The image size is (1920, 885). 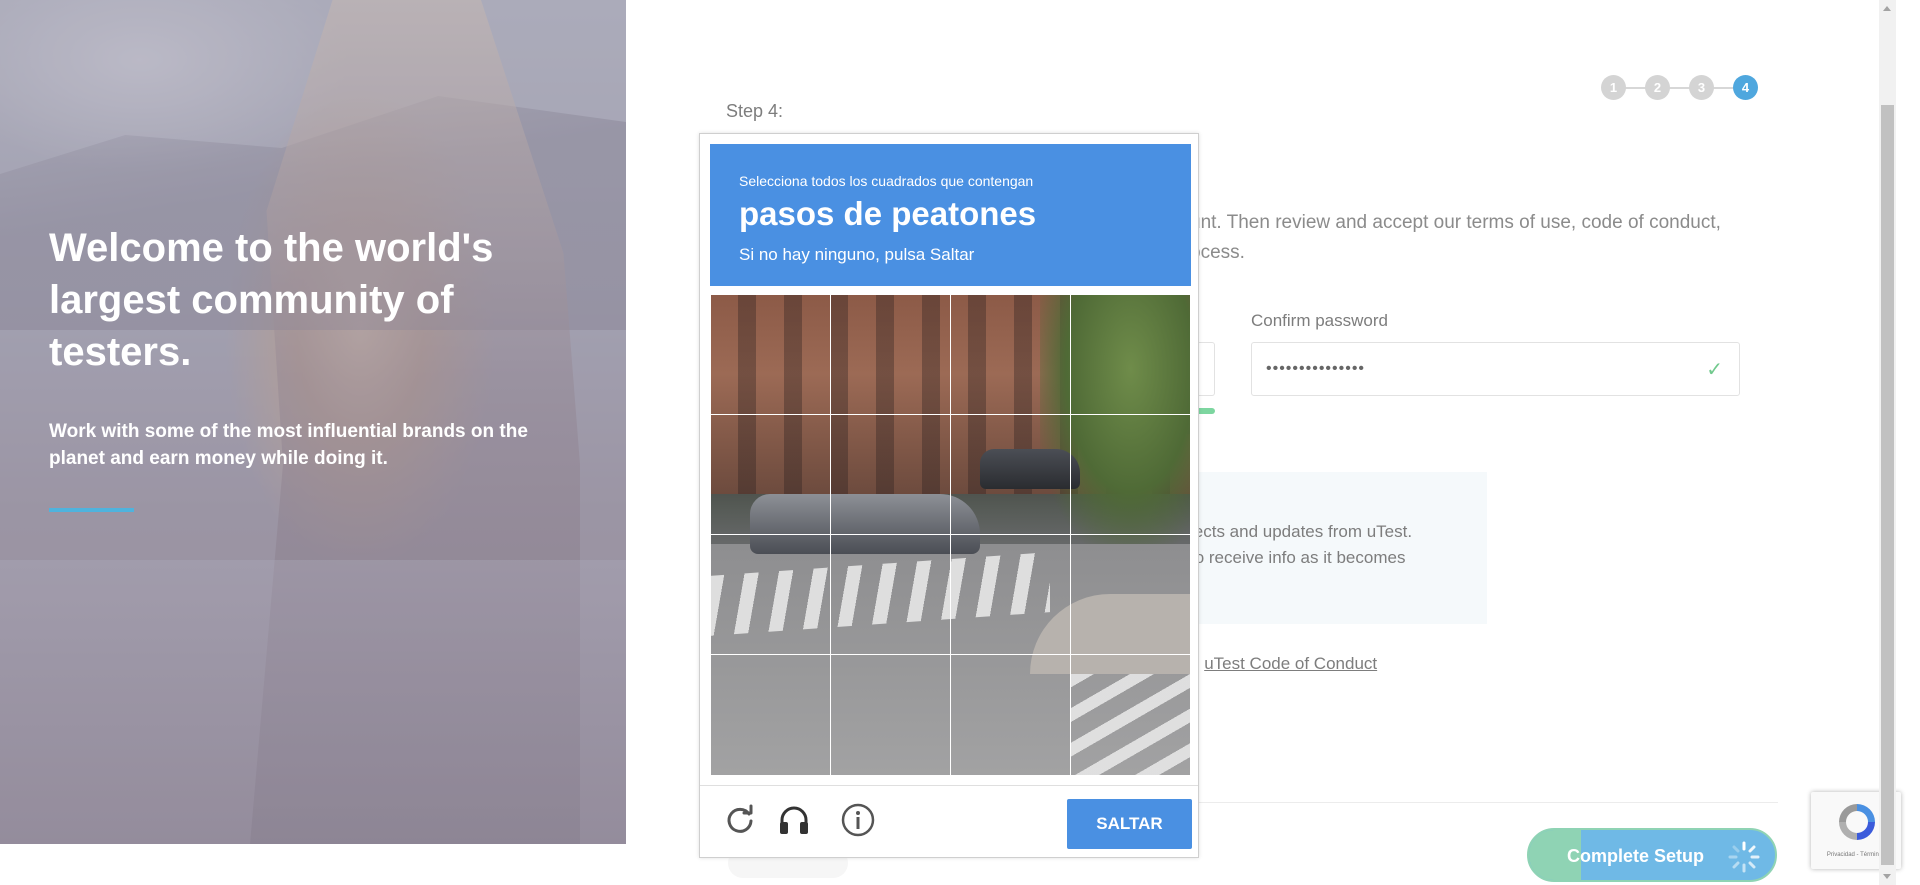 What do you see at coordinates (1636, 856) in the screenshot?
I see `complete-setup-label: Complete Setup` at bounding box center [1636, 856].